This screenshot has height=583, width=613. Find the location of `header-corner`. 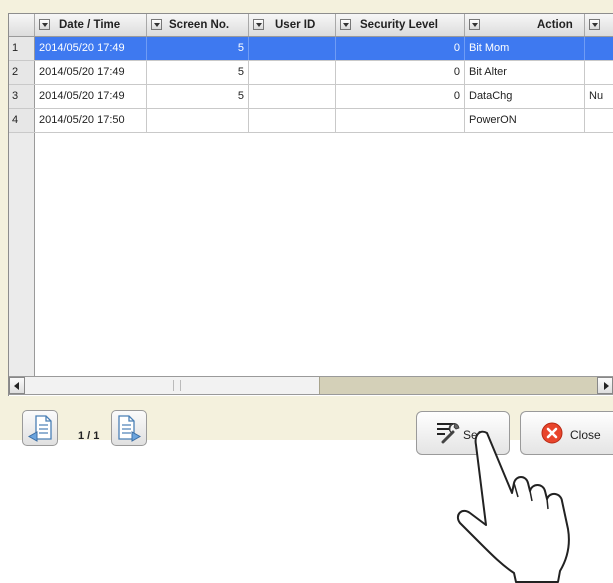

header-corner is located at coordinates (22, 25).